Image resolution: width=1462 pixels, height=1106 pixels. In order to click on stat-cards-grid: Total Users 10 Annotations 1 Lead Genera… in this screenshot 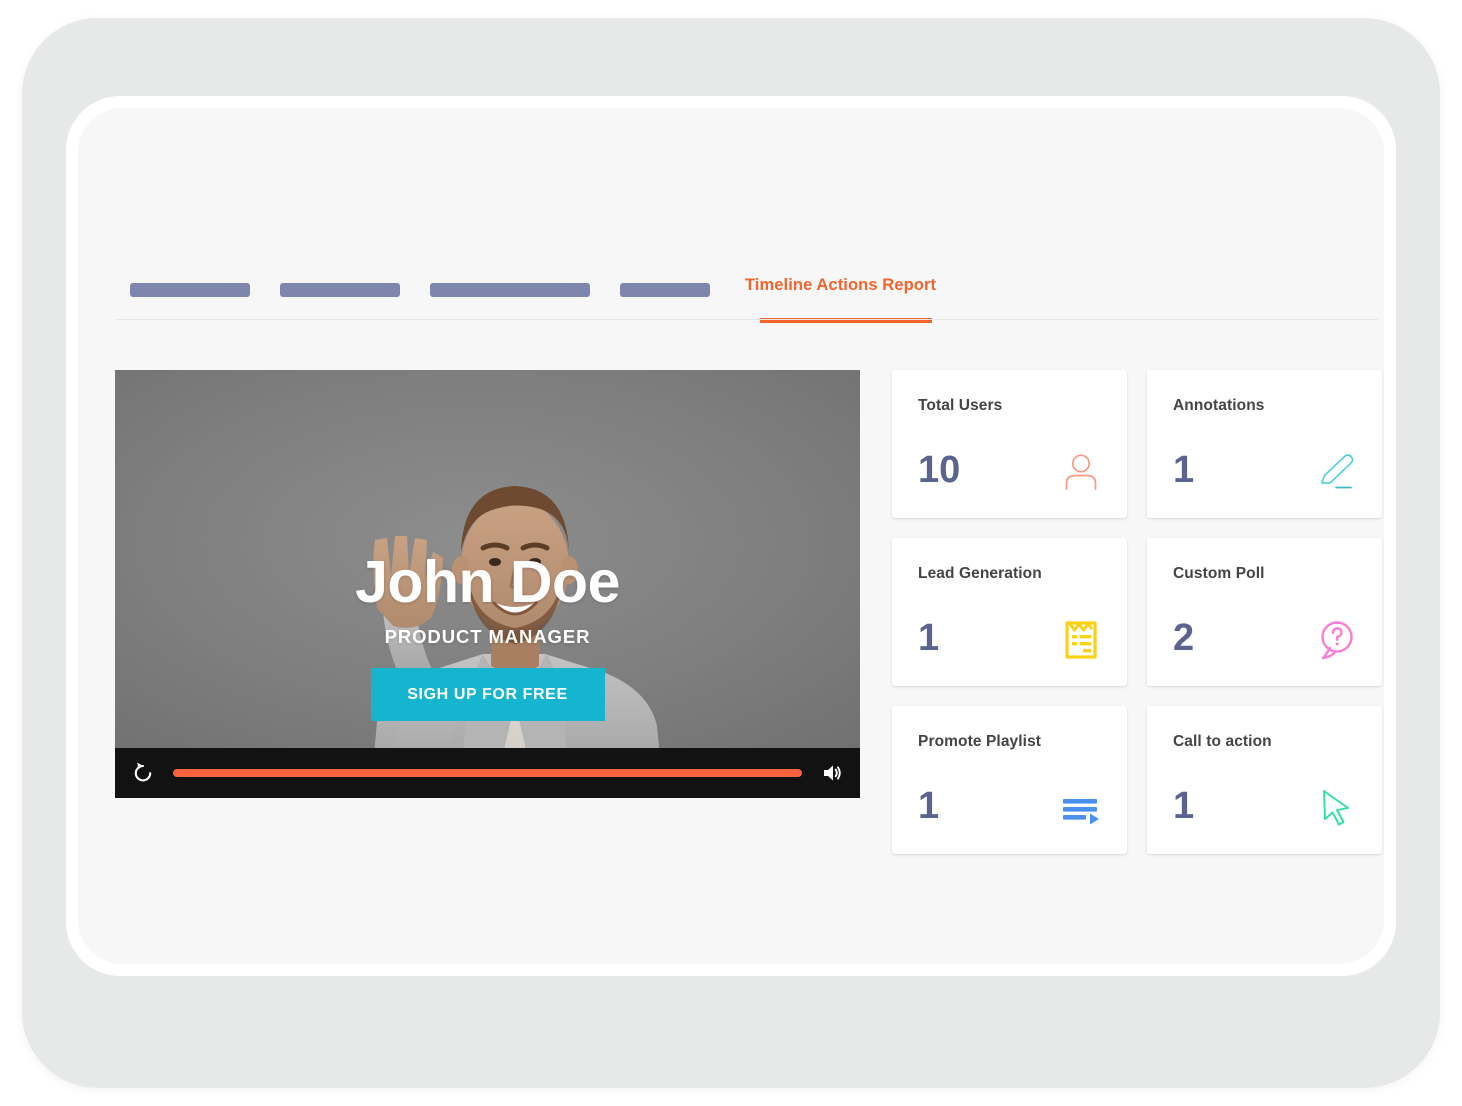, I will do `click(1137, 612)`.